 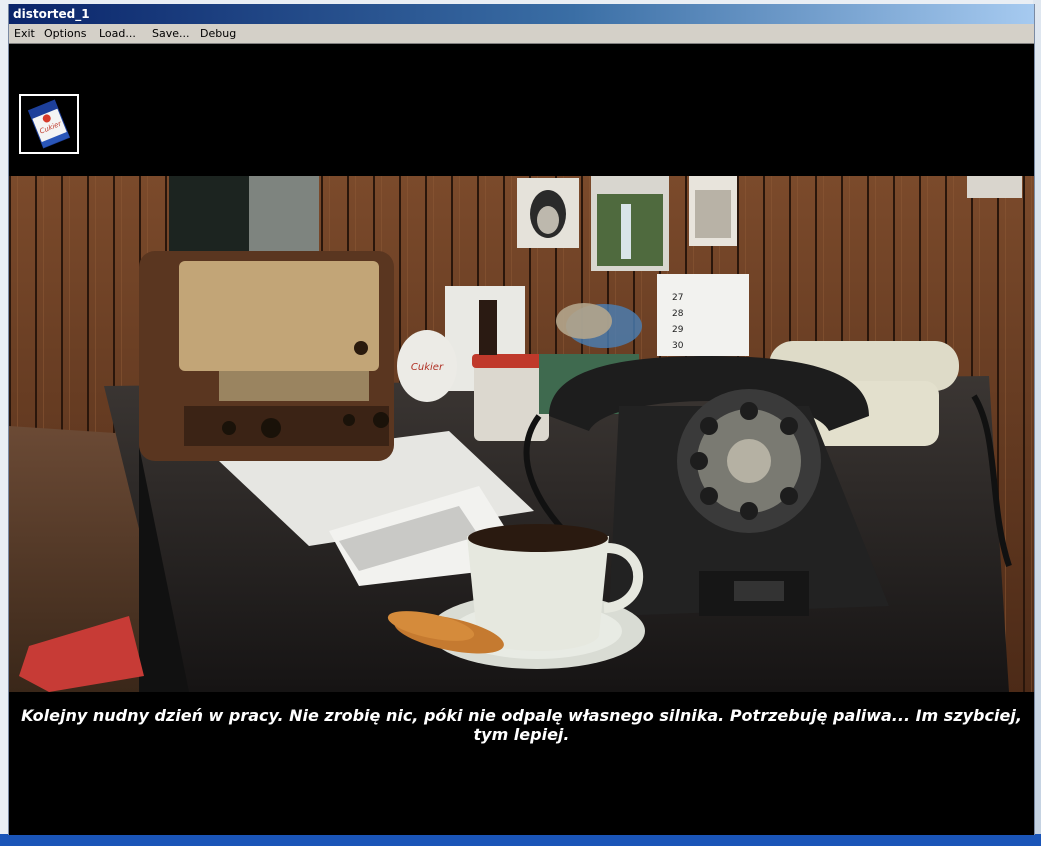 I want to click on svg-text: 27, so click(x=677, y=298).